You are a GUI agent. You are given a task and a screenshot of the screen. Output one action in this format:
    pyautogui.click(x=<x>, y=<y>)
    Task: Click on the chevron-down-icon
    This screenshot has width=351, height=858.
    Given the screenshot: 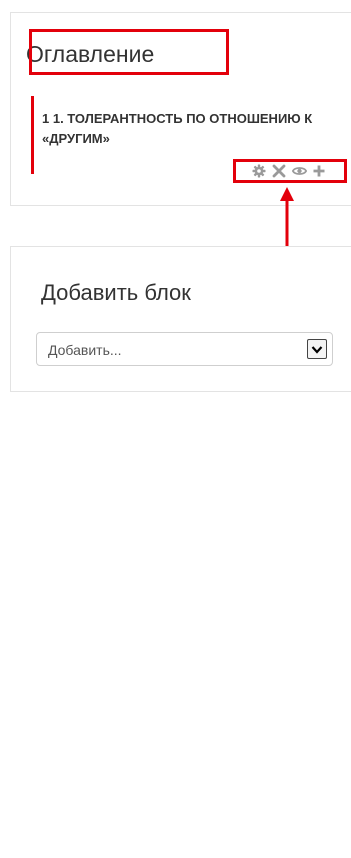 What is the action you would take?
    pyautogui.click(x=317, y=349)
    